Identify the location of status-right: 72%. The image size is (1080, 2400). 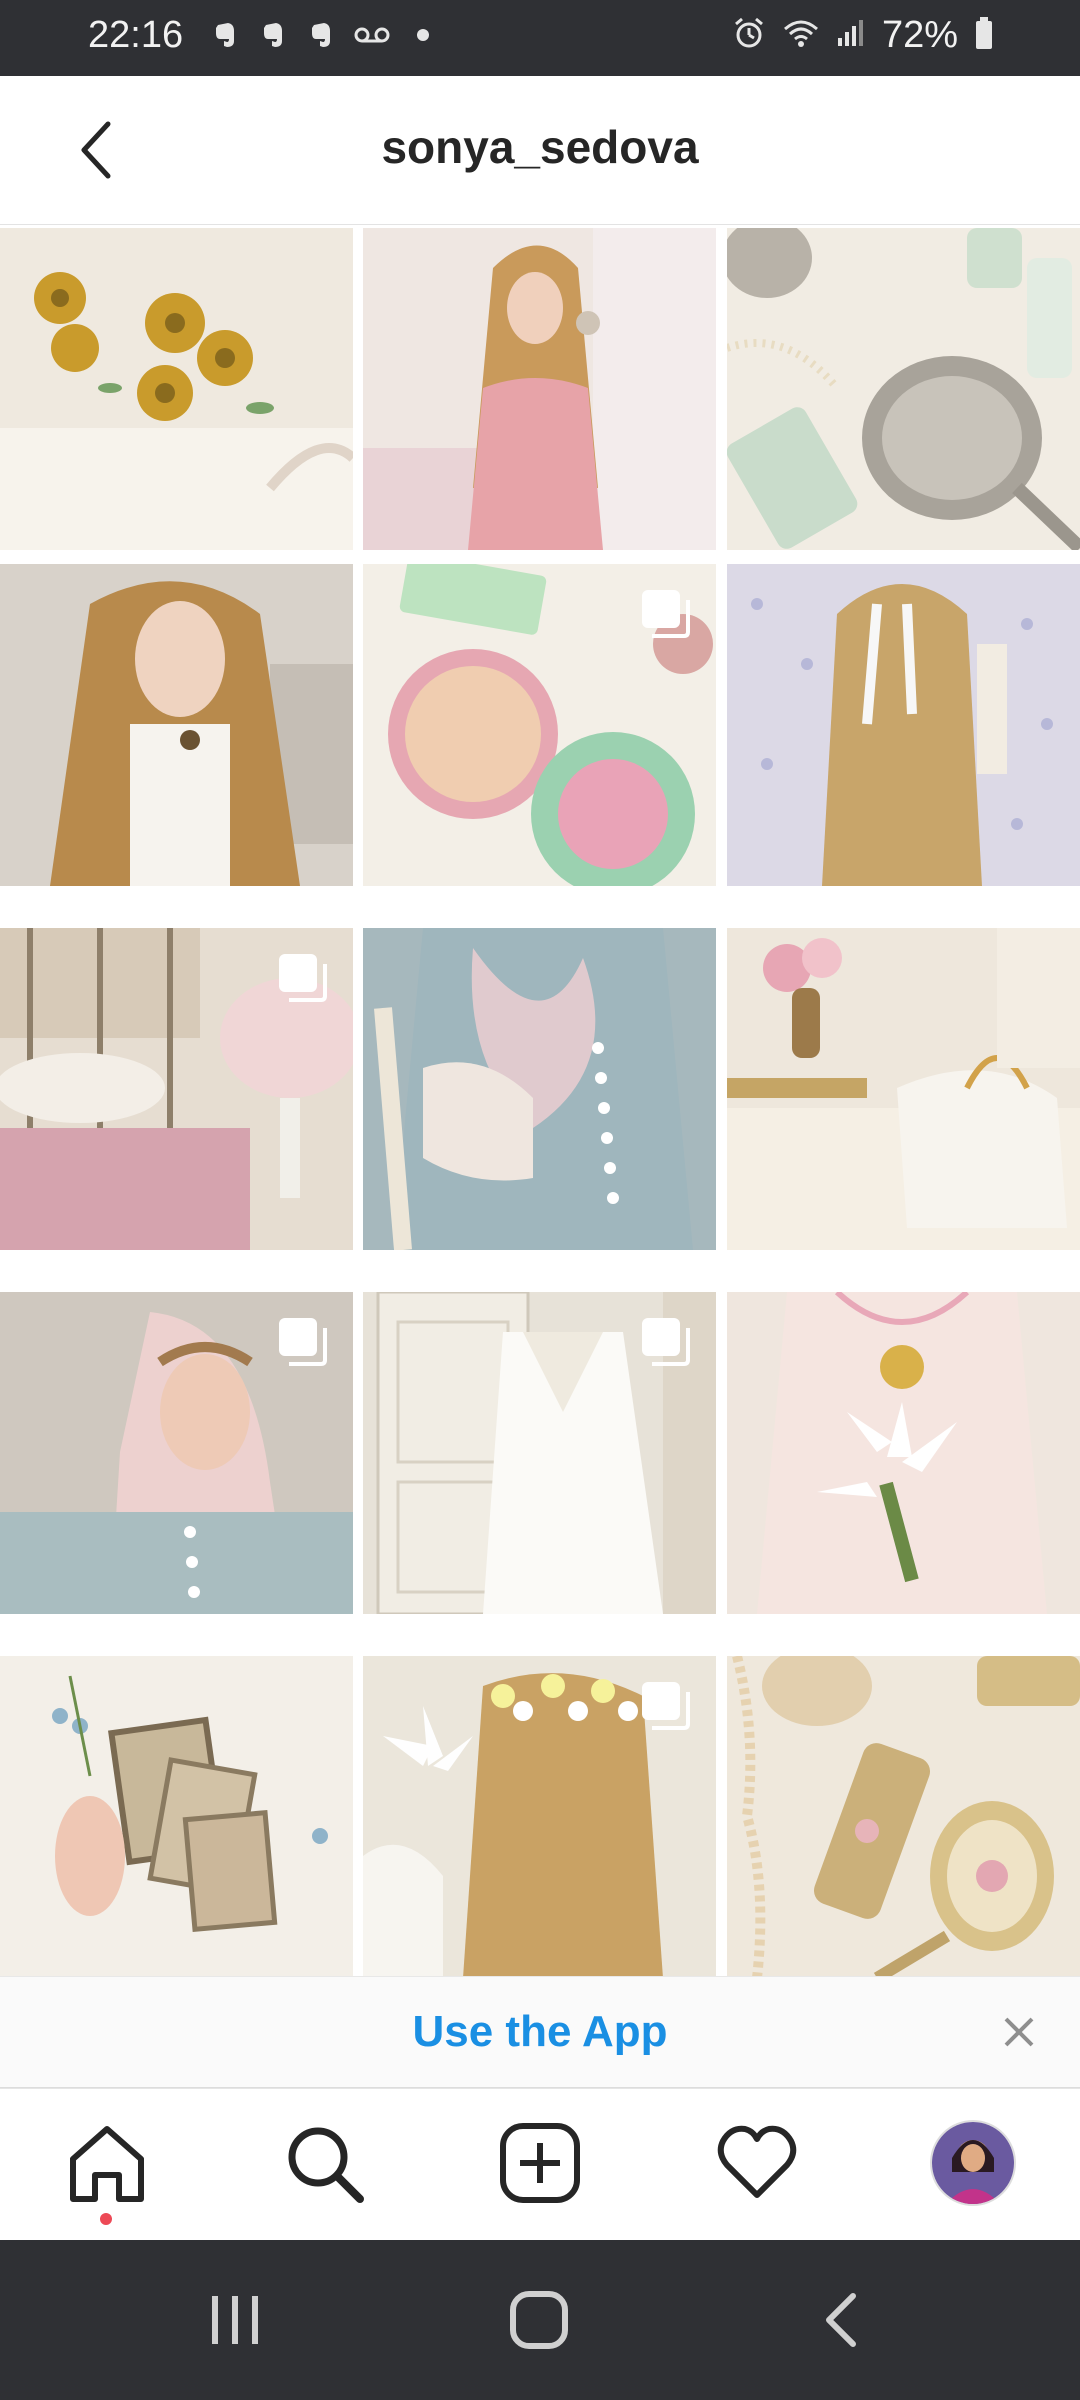
(863, 35).